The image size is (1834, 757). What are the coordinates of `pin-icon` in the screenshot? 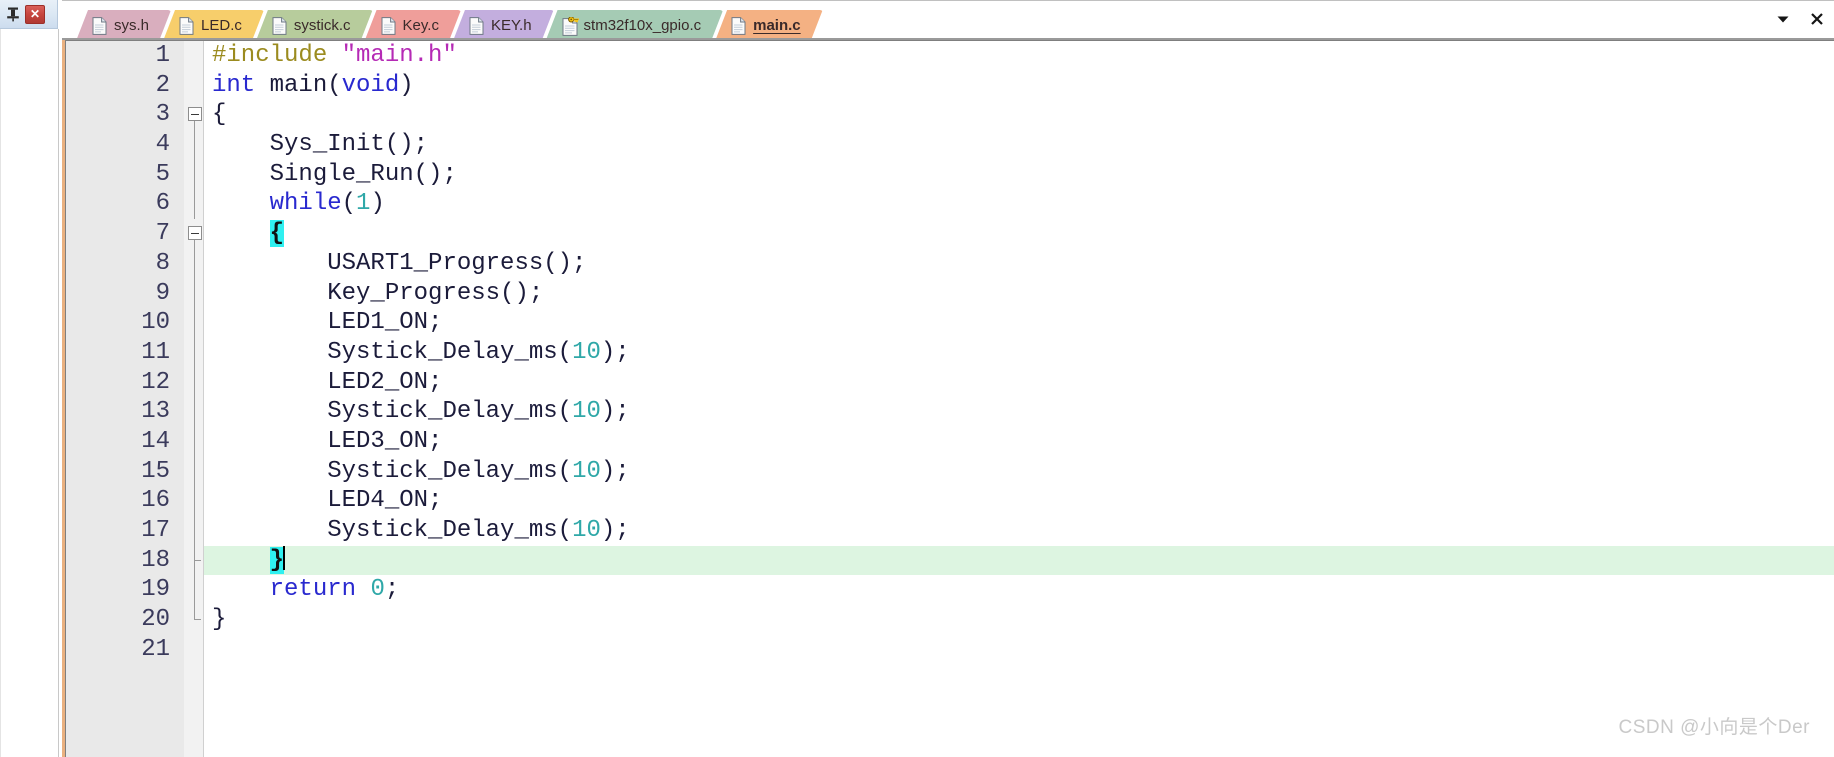 It's located at (13, 14).